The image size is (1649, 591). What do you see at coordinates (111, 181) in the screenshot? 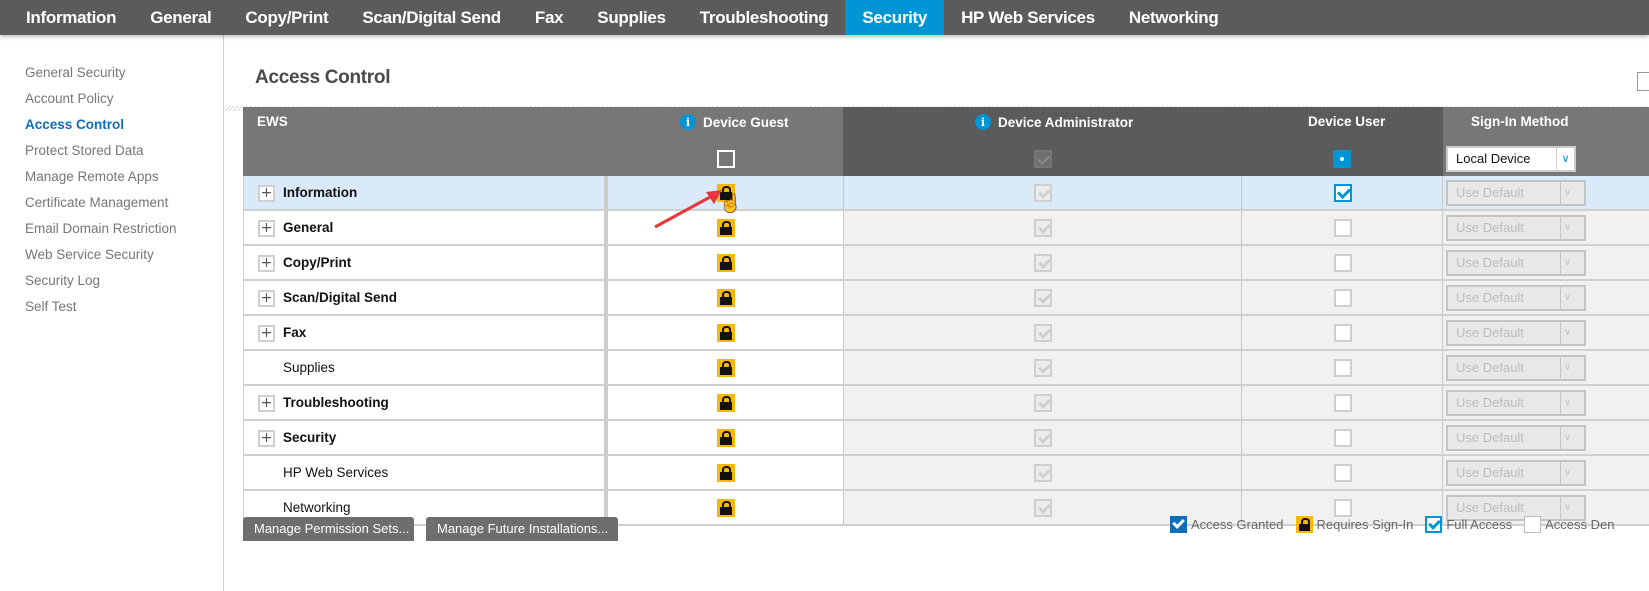
I see `sidebar-item-manage-remote-apps: Manage Remote Apps` at bounding box center [111, 181].